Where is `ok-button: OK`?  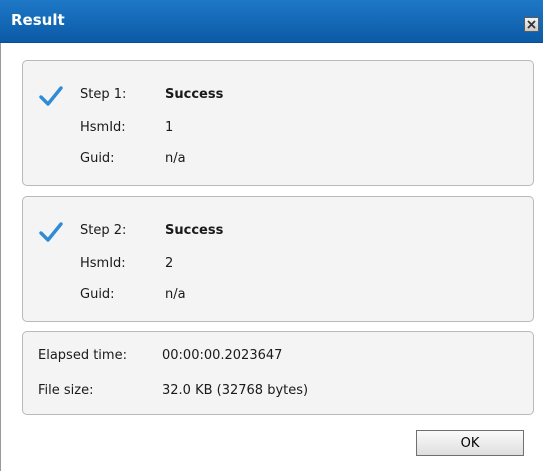 ok-button: OK is located at coordinates (470, 443).